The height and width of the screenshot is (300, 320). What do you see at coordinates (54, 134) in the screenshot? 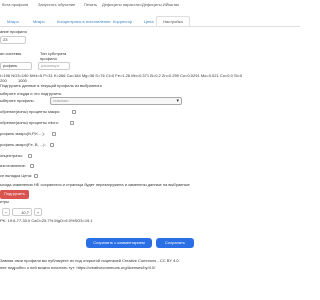
I see `checkbox-profile-macro` at bounding box center [54, 134].